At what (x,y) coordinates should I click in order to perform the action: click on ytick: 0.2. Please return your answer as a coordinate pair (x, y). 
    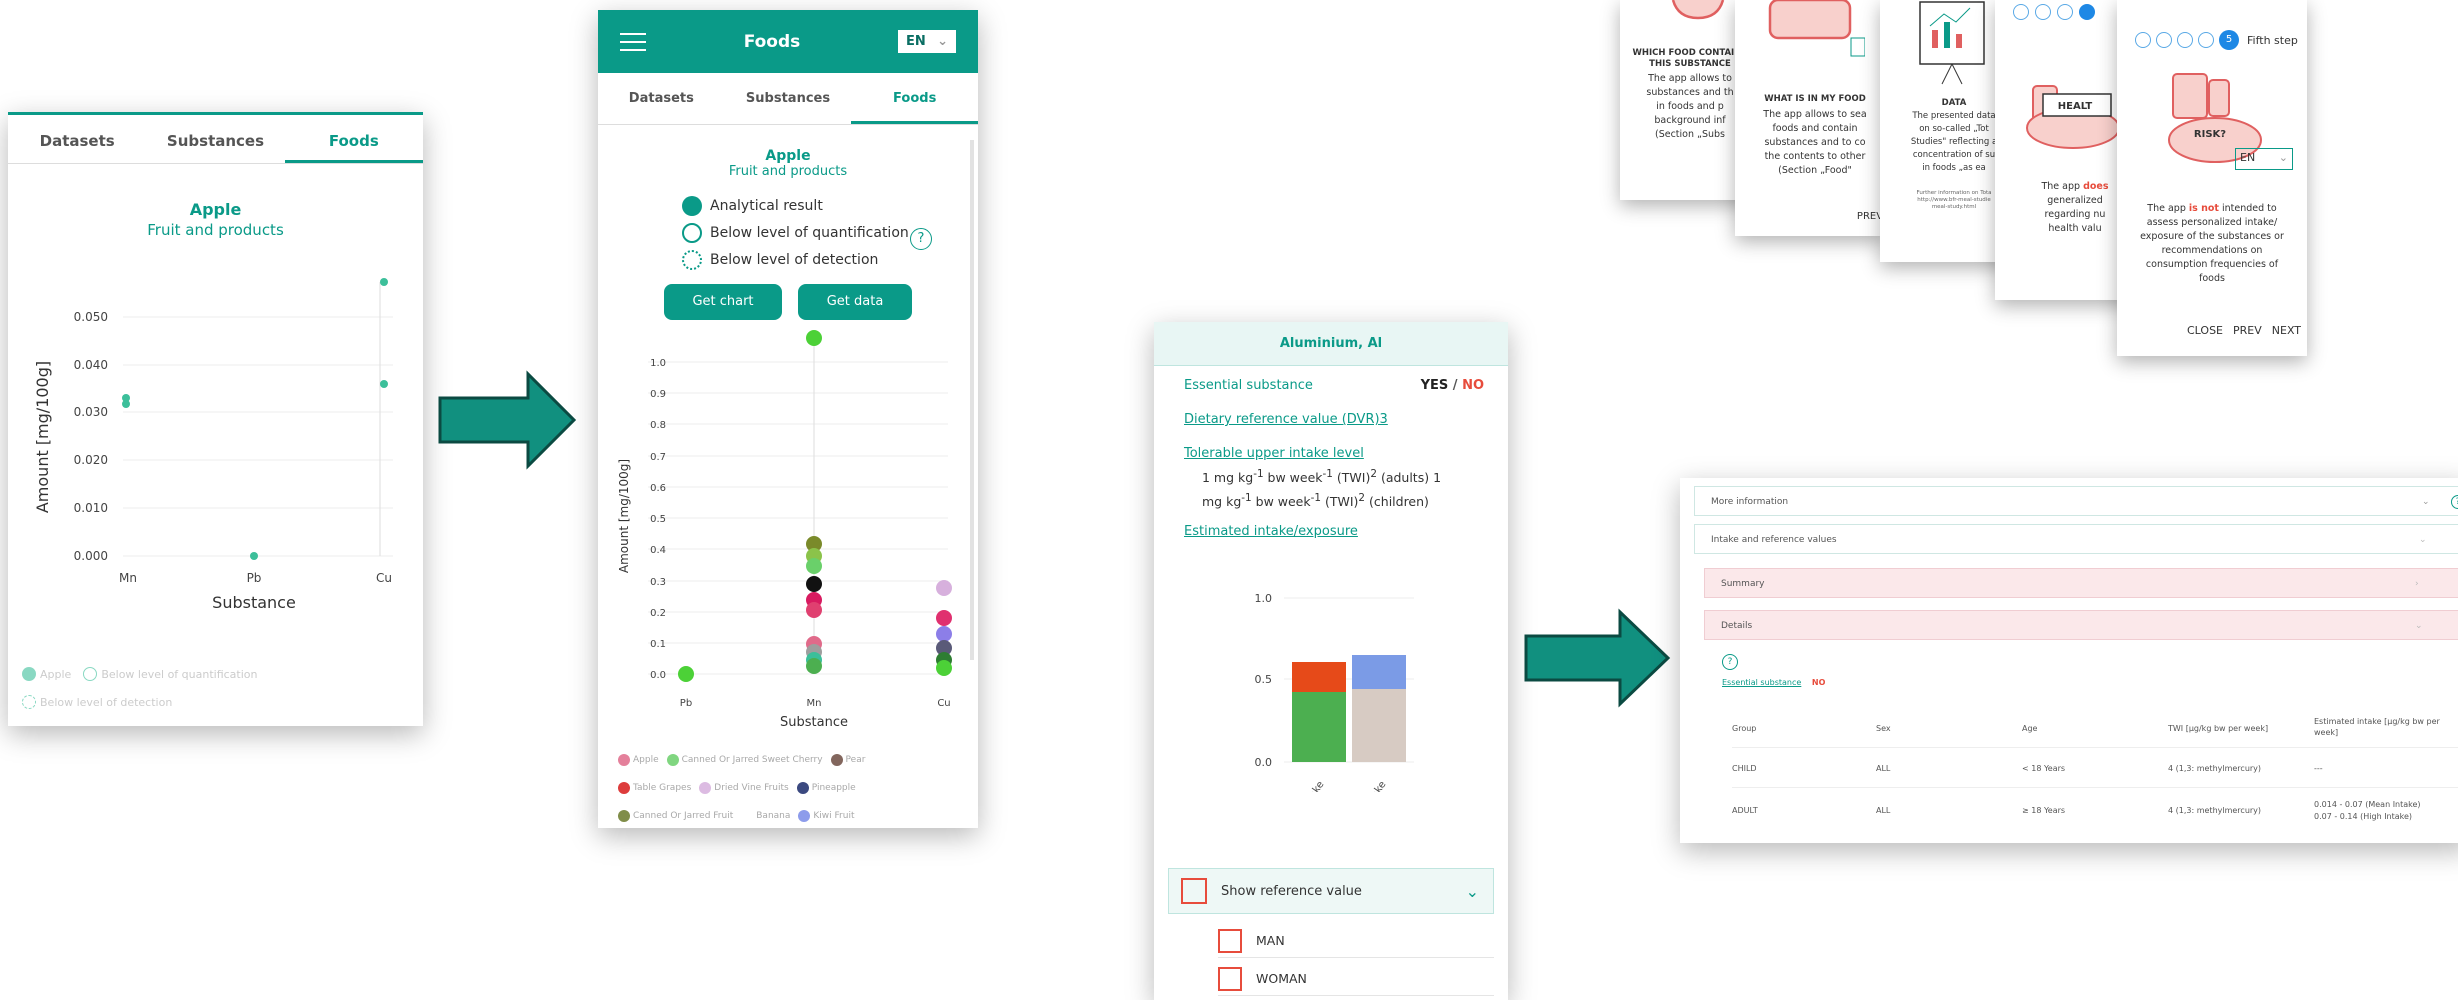
    Looking at the image, I should click on (658, 613).